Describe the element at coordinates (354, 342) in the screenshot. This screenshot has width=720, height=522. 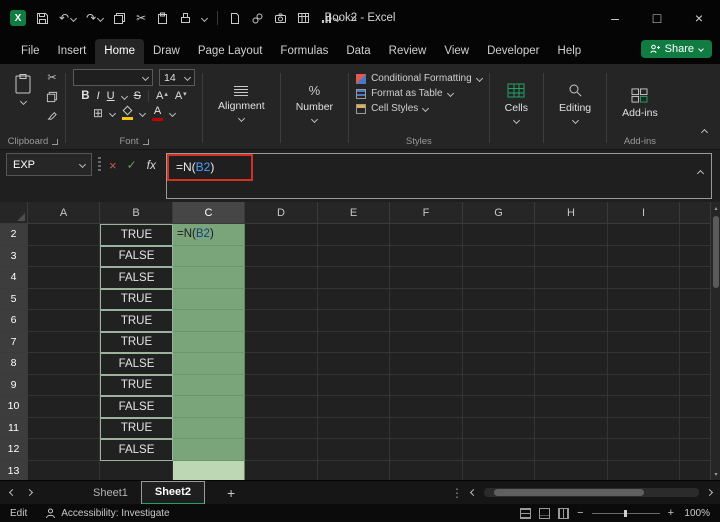
I see `cell-E7` at that location.